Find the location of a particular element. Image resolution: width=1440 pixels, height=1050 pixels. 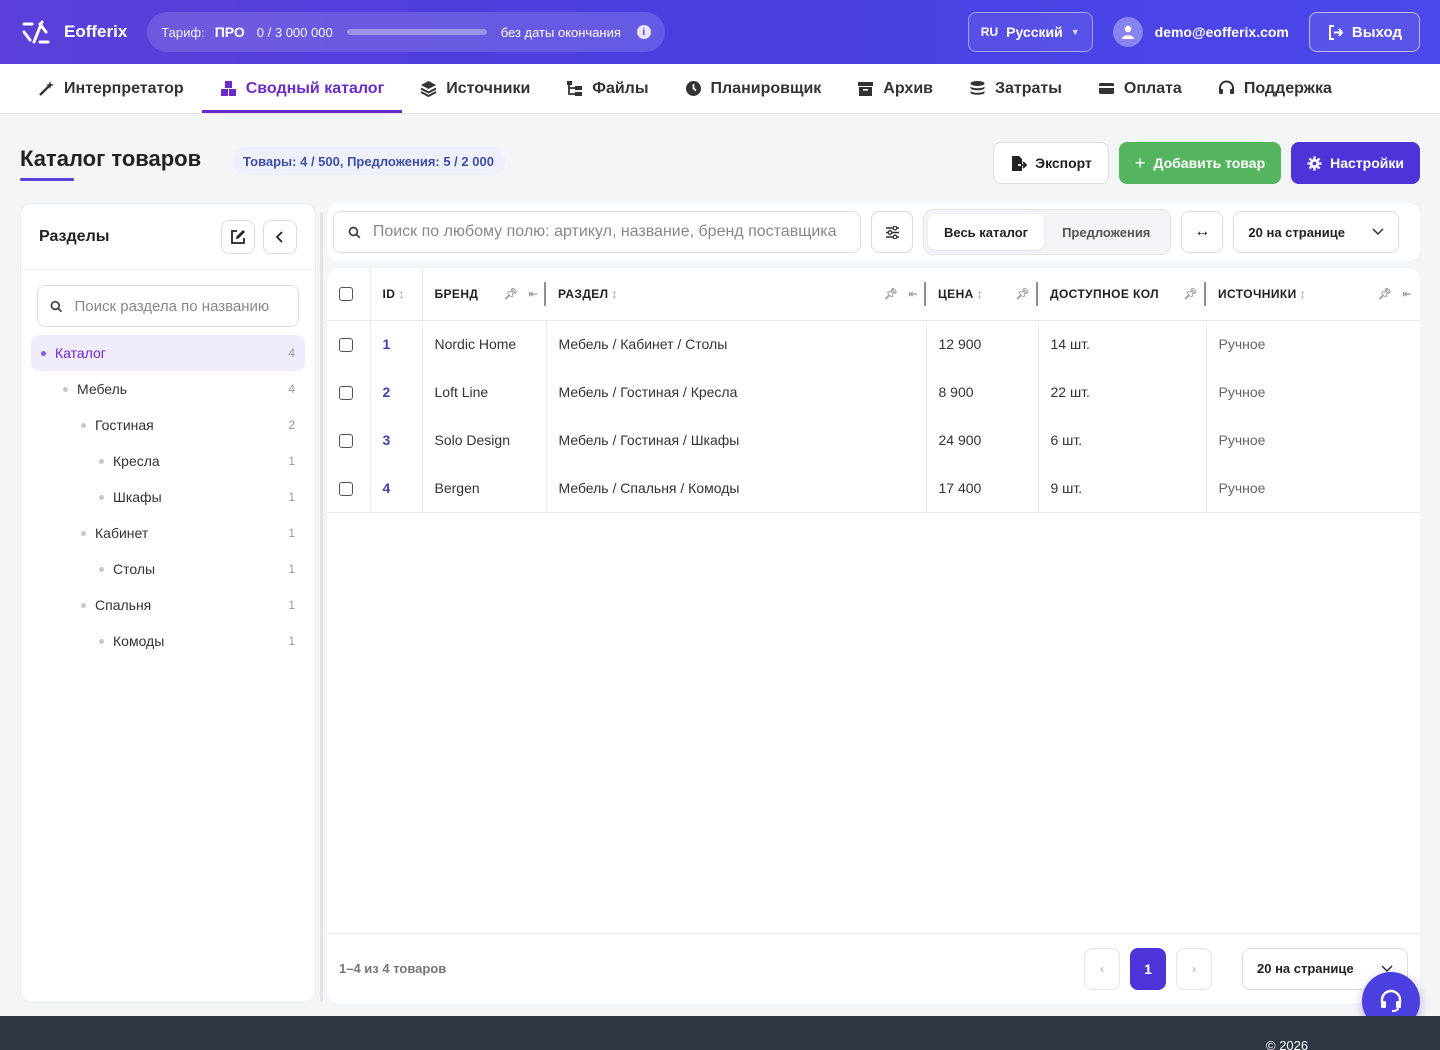

nav-label: Затраты is located at coordinates (1028, 88).